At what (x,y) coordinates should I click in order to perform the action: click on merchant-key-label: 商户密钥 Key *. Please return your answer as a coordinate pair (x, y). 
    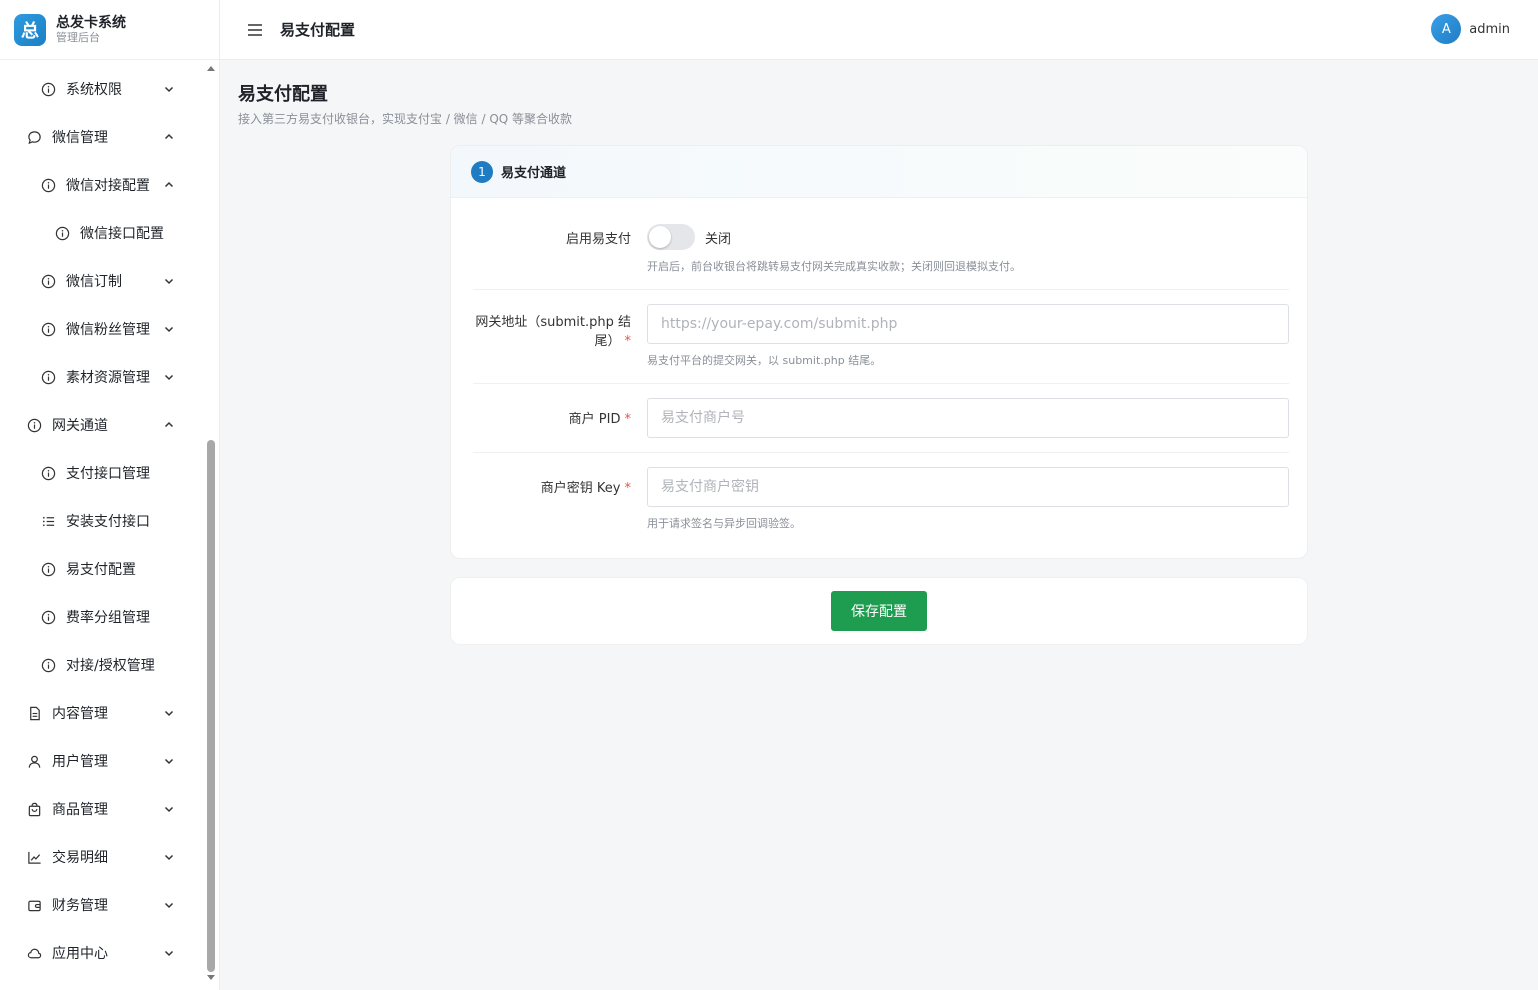
    Looking at the image, I should click on (551, 486).